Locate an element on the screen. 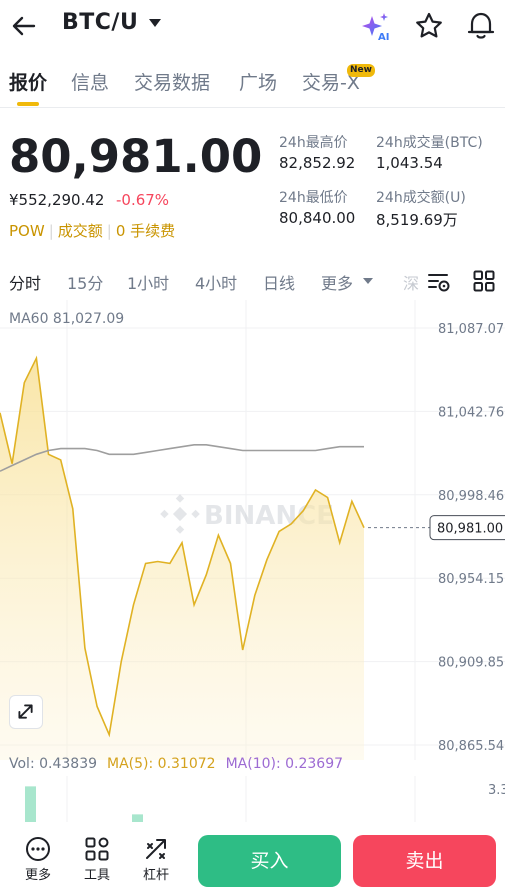 The width and height of the screenshot is (505, 888). ma60-label: MA60 81,027.09 is located at coordinates (67, 319).